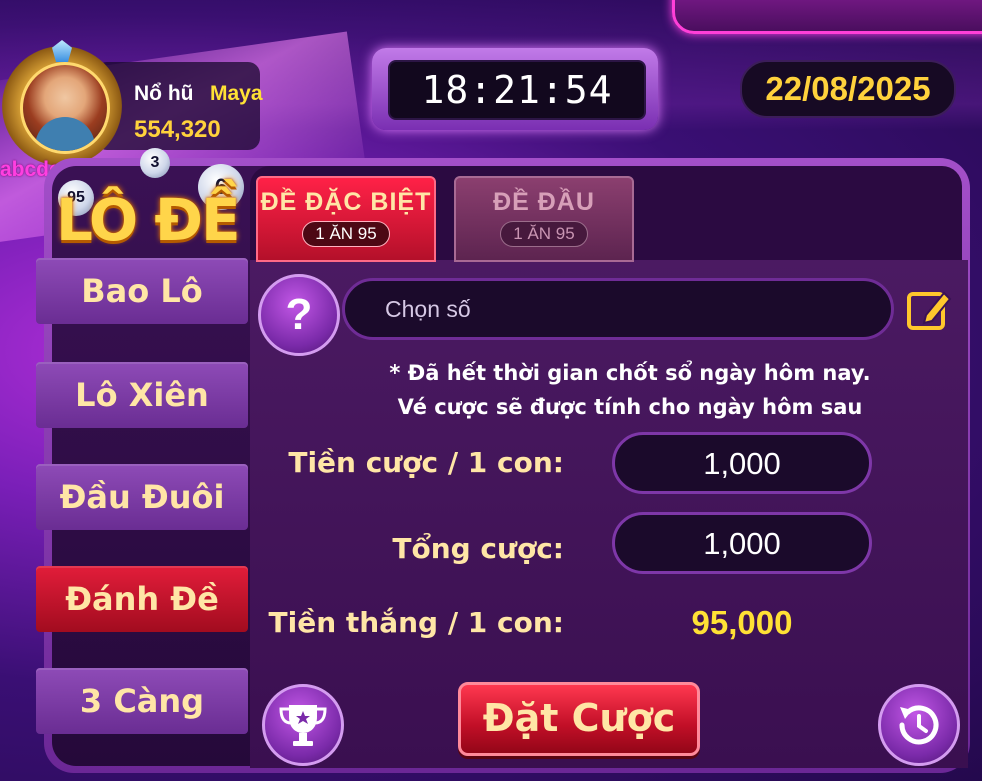  I want to click on win-per-label: Tiền thắng / 1 con:, so click(416, 622).